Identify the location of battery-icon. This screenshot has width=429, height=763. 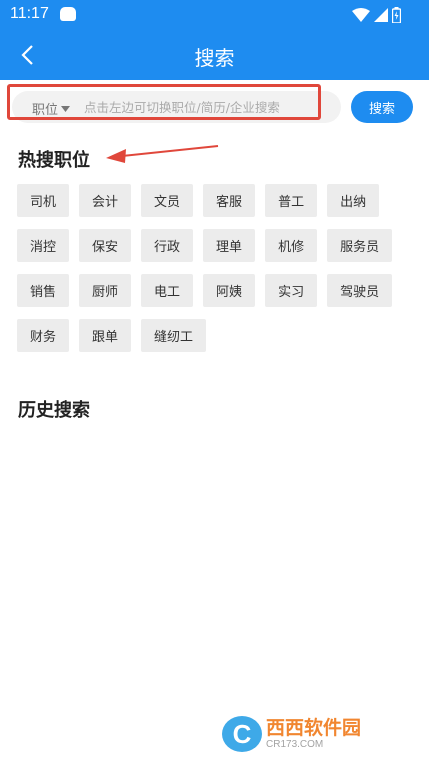
(396, 15).